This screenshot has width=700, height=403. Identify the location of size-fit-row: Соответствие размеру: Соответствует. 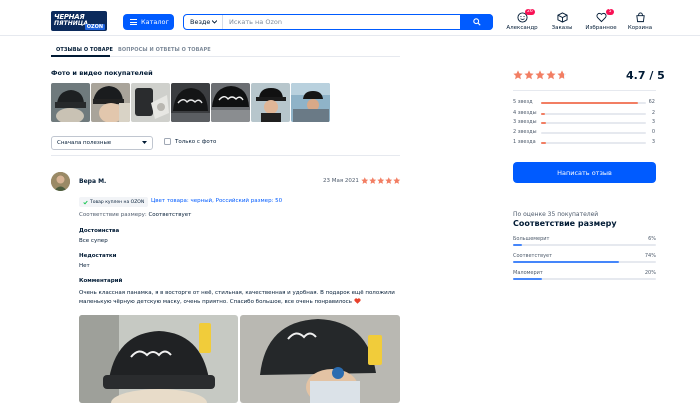
(135, 215).